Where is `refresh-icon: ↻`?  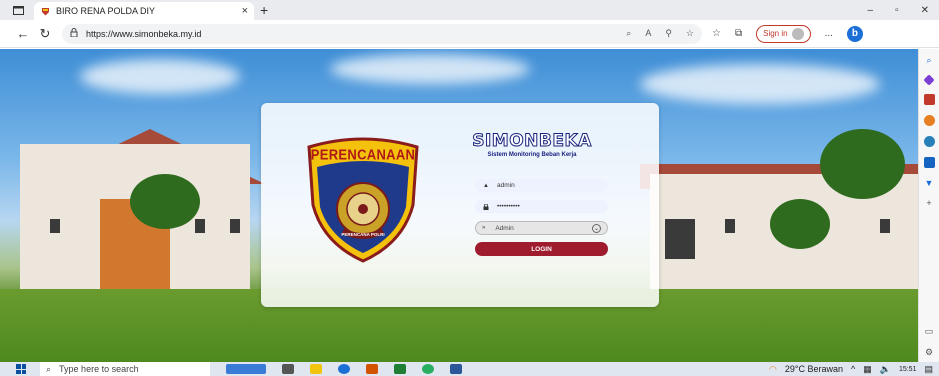 refresh-icon: ↻ is located at coordinates (45, 34).